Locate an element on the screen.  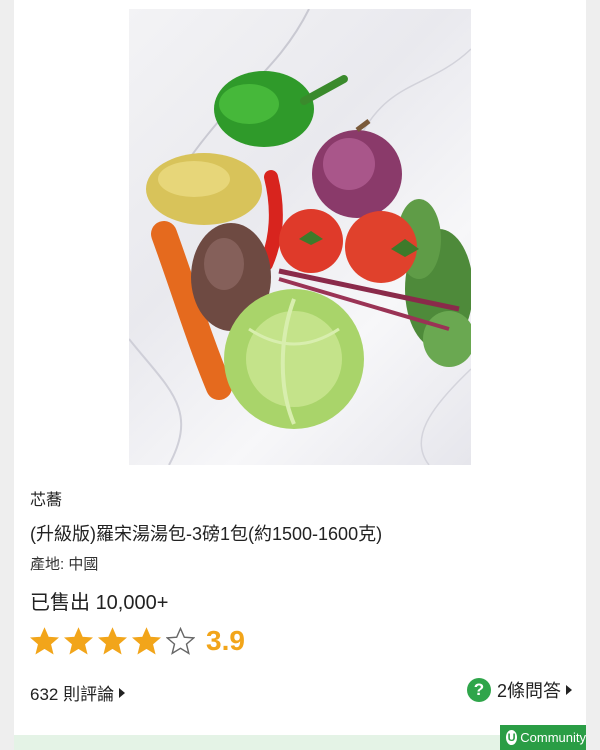
sold-count: 已售出 10,000+ is located at coordinates (99, 600).